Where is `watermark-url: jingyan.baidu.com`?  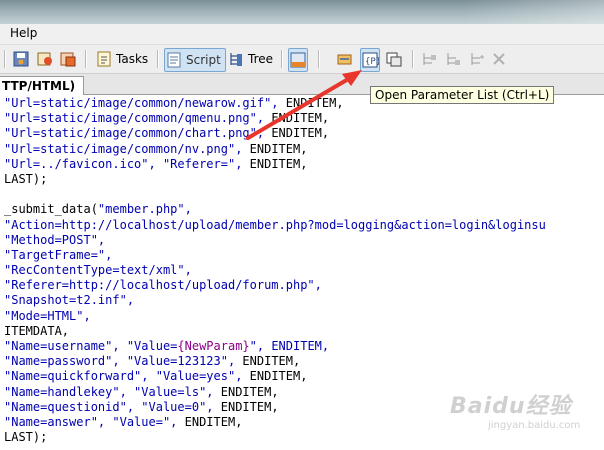
watermark-url: jingyan.baidu.com is located at coordinates (534, 425).